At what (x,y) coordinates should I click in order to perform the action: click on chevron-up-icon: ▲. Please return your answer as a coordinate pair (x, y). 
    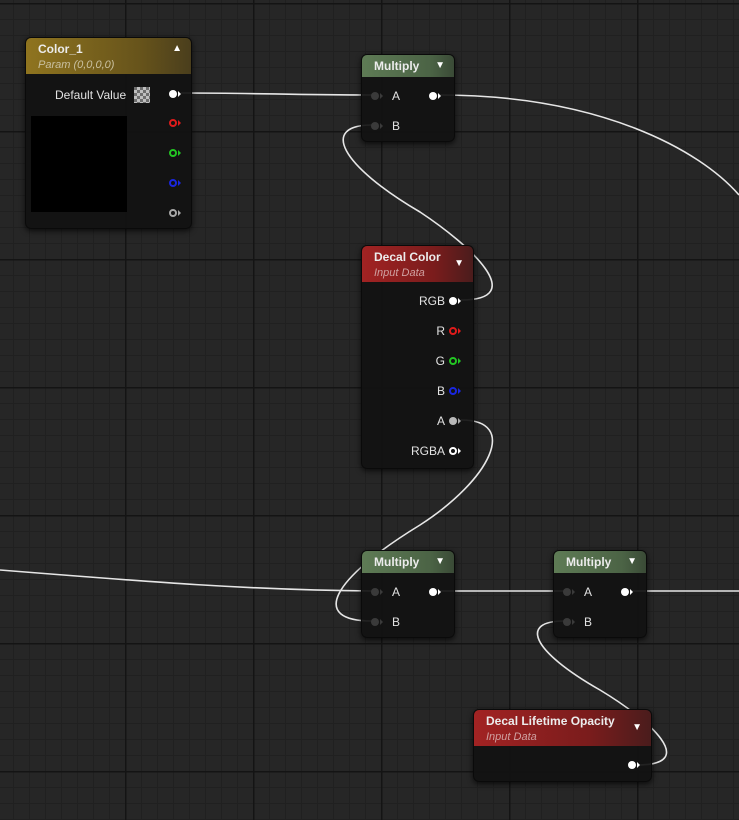
    Looking at the image, I should click on (177, 48).